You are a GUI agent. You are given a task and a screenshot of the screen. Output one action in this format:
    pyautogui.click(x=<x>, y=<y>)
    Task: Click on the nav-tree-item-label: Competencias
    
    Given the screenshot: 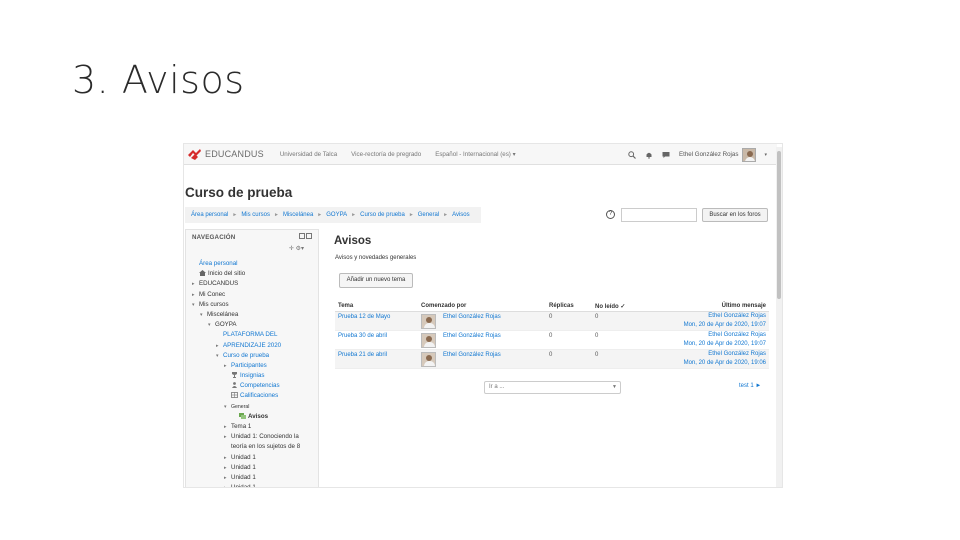 What is the action you would take?
    pyautogui.click(x=260, y=386)
    